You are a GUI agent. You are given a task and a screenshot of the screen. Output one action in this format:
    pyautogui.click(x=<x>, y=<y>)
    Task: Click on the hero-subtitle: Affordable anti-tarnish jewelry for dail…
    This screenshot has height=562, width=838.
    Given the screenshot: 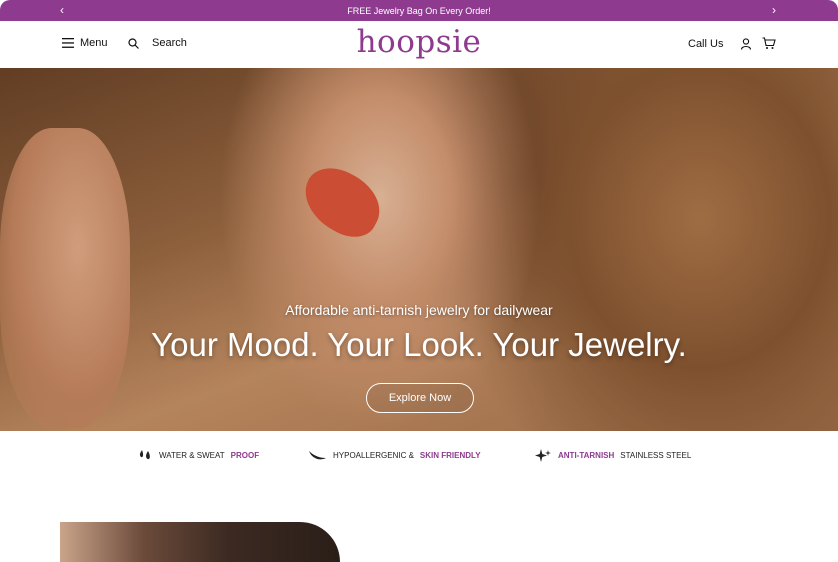 What is the action you would take?
    pyautogui.click(x=419, y=310)
    